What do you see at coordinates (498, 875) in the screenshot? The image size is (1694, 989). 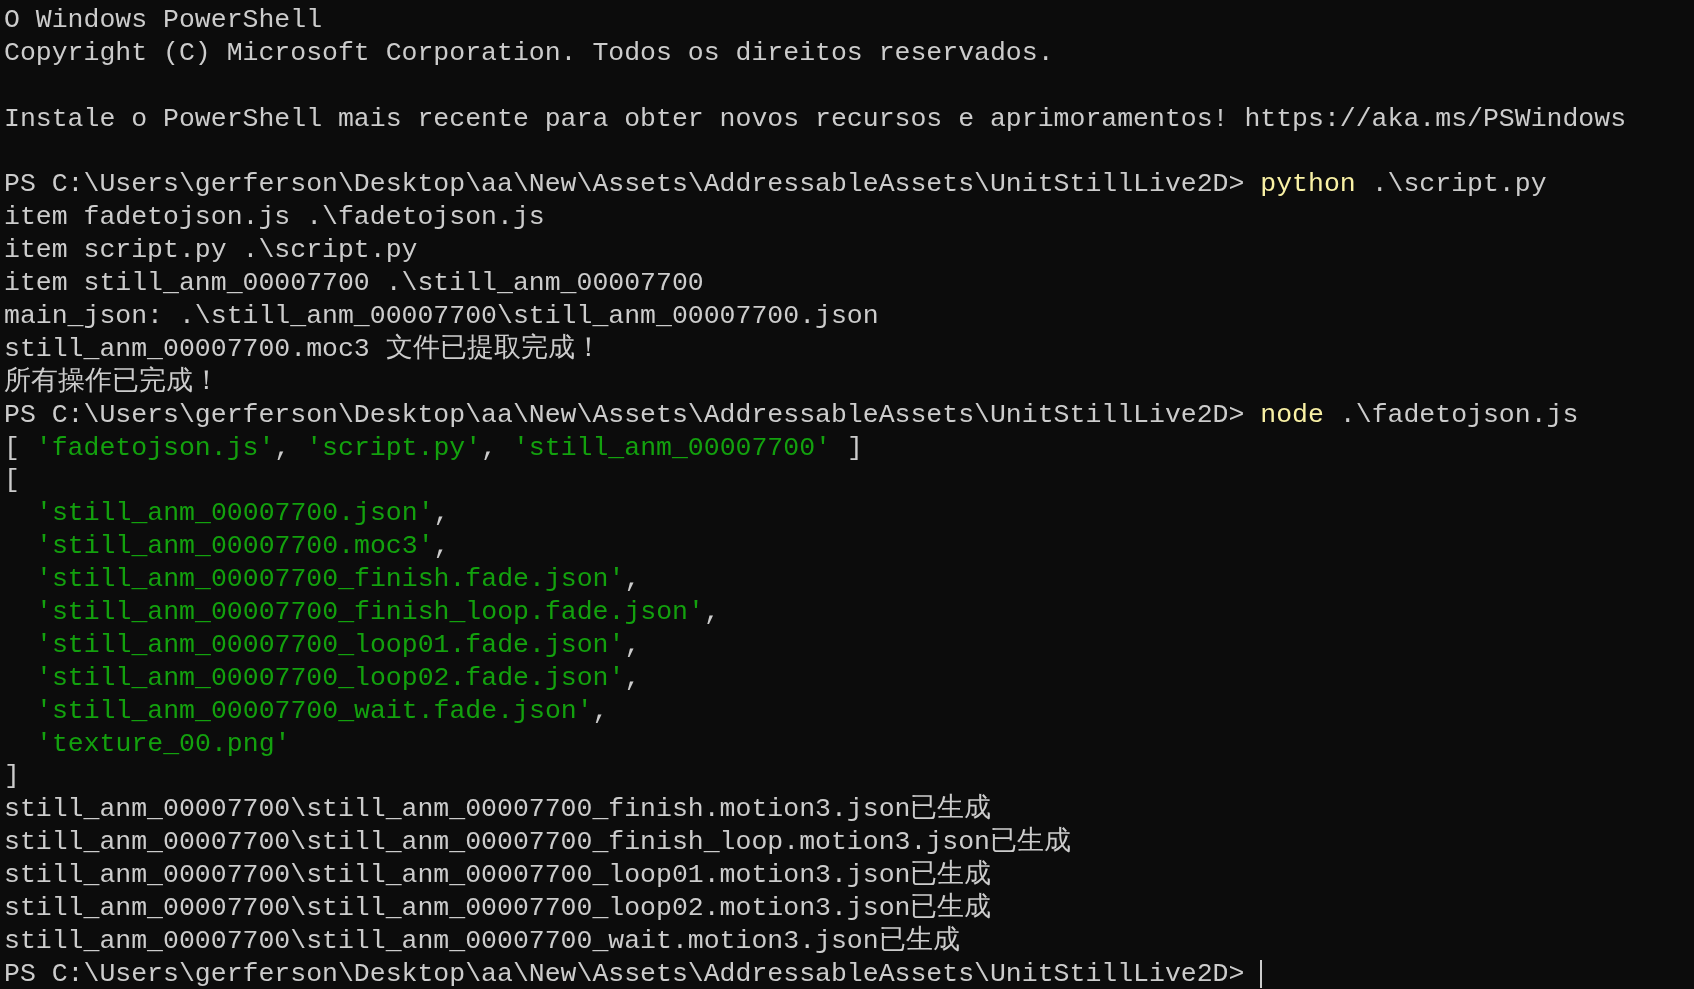 I see `terminal-line: still_anm_00007700\still_anm_00007700_loop01.motion3.json已生成` at bounding box center [498, 875].